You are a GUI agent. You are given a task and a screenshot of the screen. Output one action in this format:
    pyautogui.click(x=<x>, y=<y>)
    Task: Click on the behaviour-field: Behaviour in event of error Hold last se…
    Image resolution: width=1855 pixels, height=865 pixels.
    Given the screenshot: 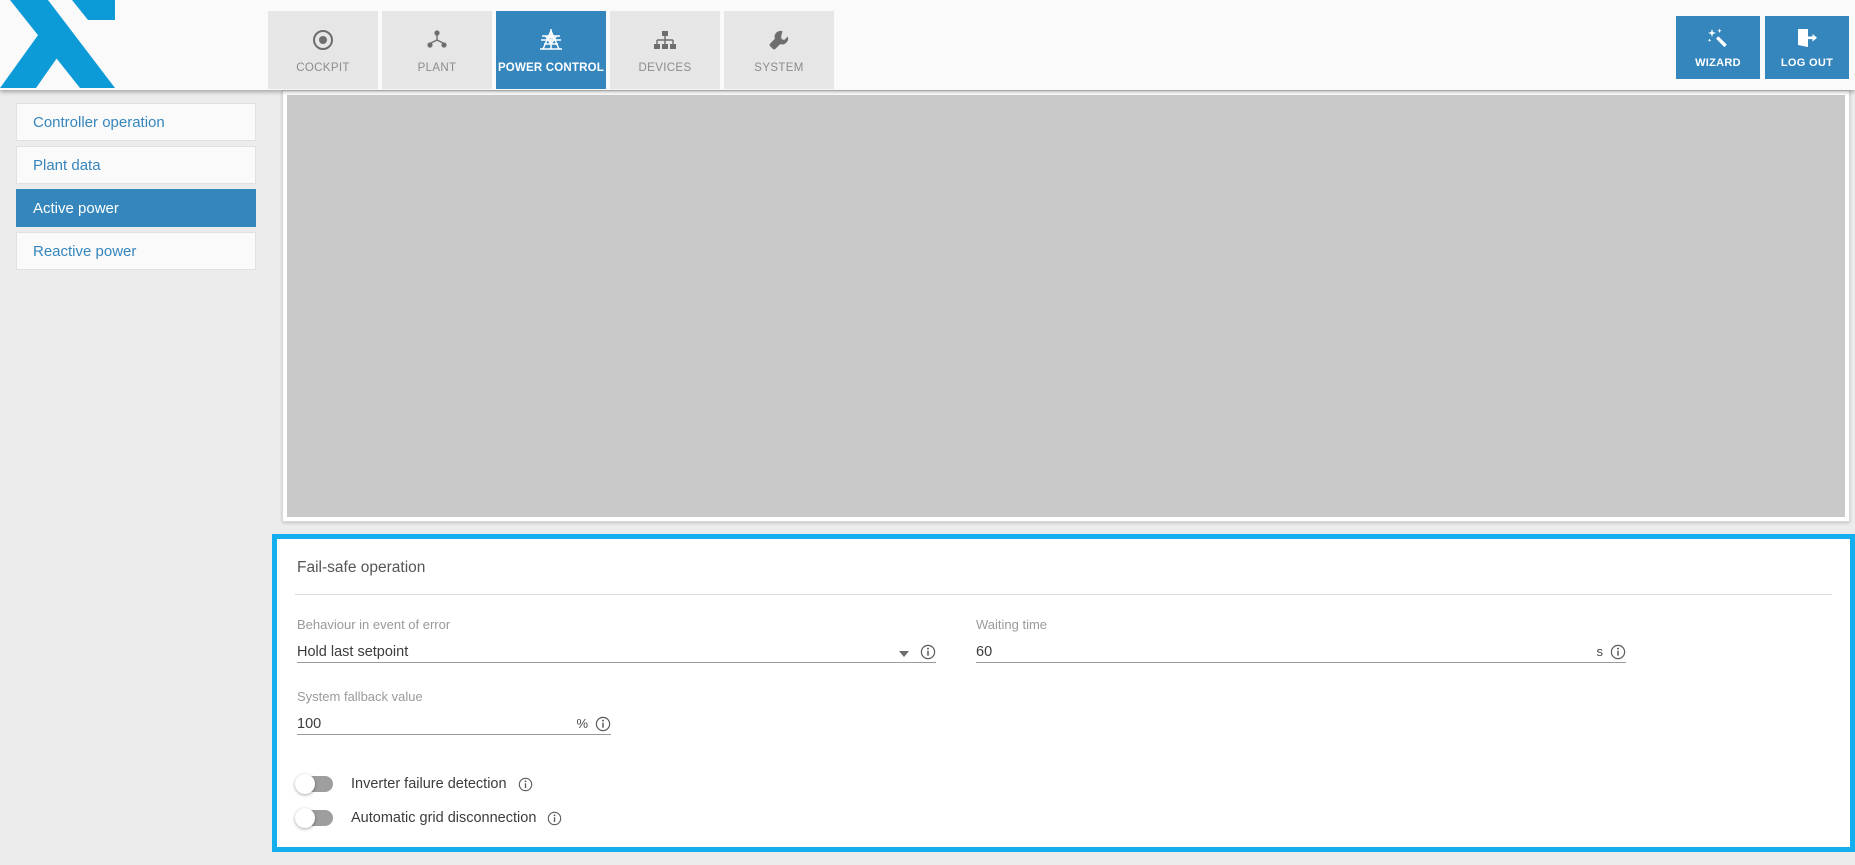 What is the action you would take?
    pyautogui.click(x=616, y=639)
    